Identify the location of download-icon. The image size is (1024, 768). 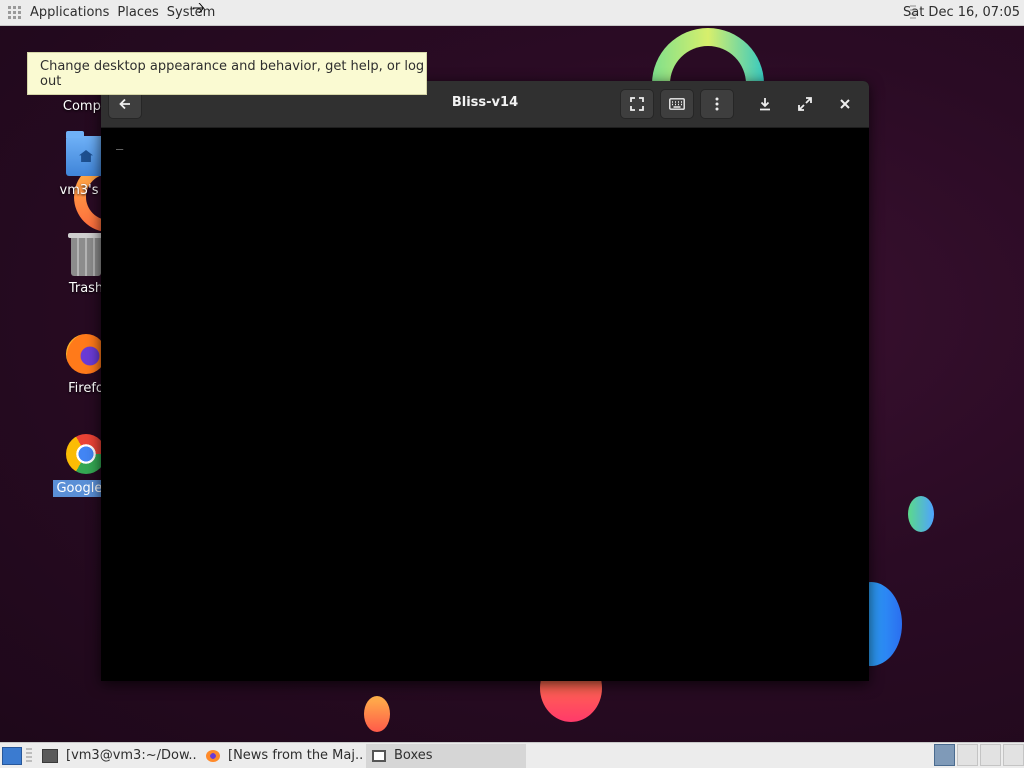
(765, 104).